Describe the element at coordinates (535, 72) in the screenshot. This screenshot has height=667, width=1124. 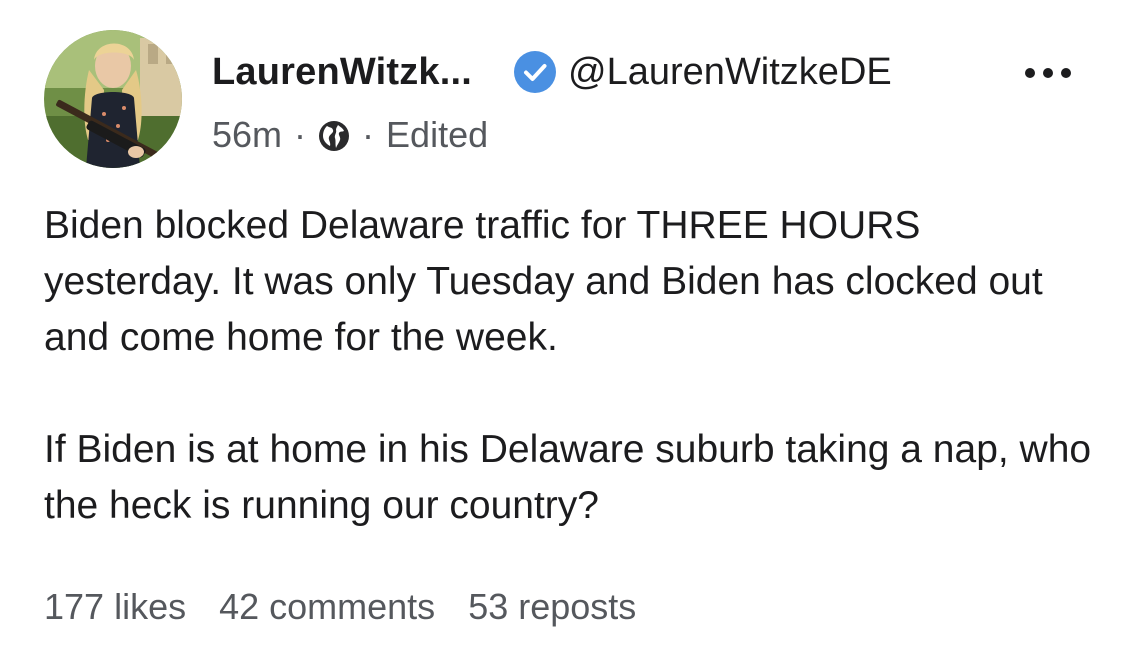
I see `verified-badge-icon` at that location.